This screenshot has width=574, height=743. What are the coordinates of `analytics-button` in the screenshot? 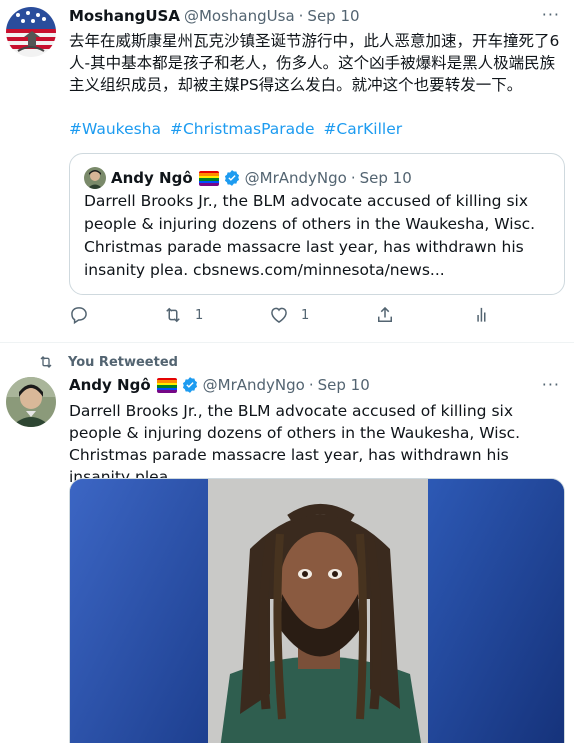 It's located at (481, 315).